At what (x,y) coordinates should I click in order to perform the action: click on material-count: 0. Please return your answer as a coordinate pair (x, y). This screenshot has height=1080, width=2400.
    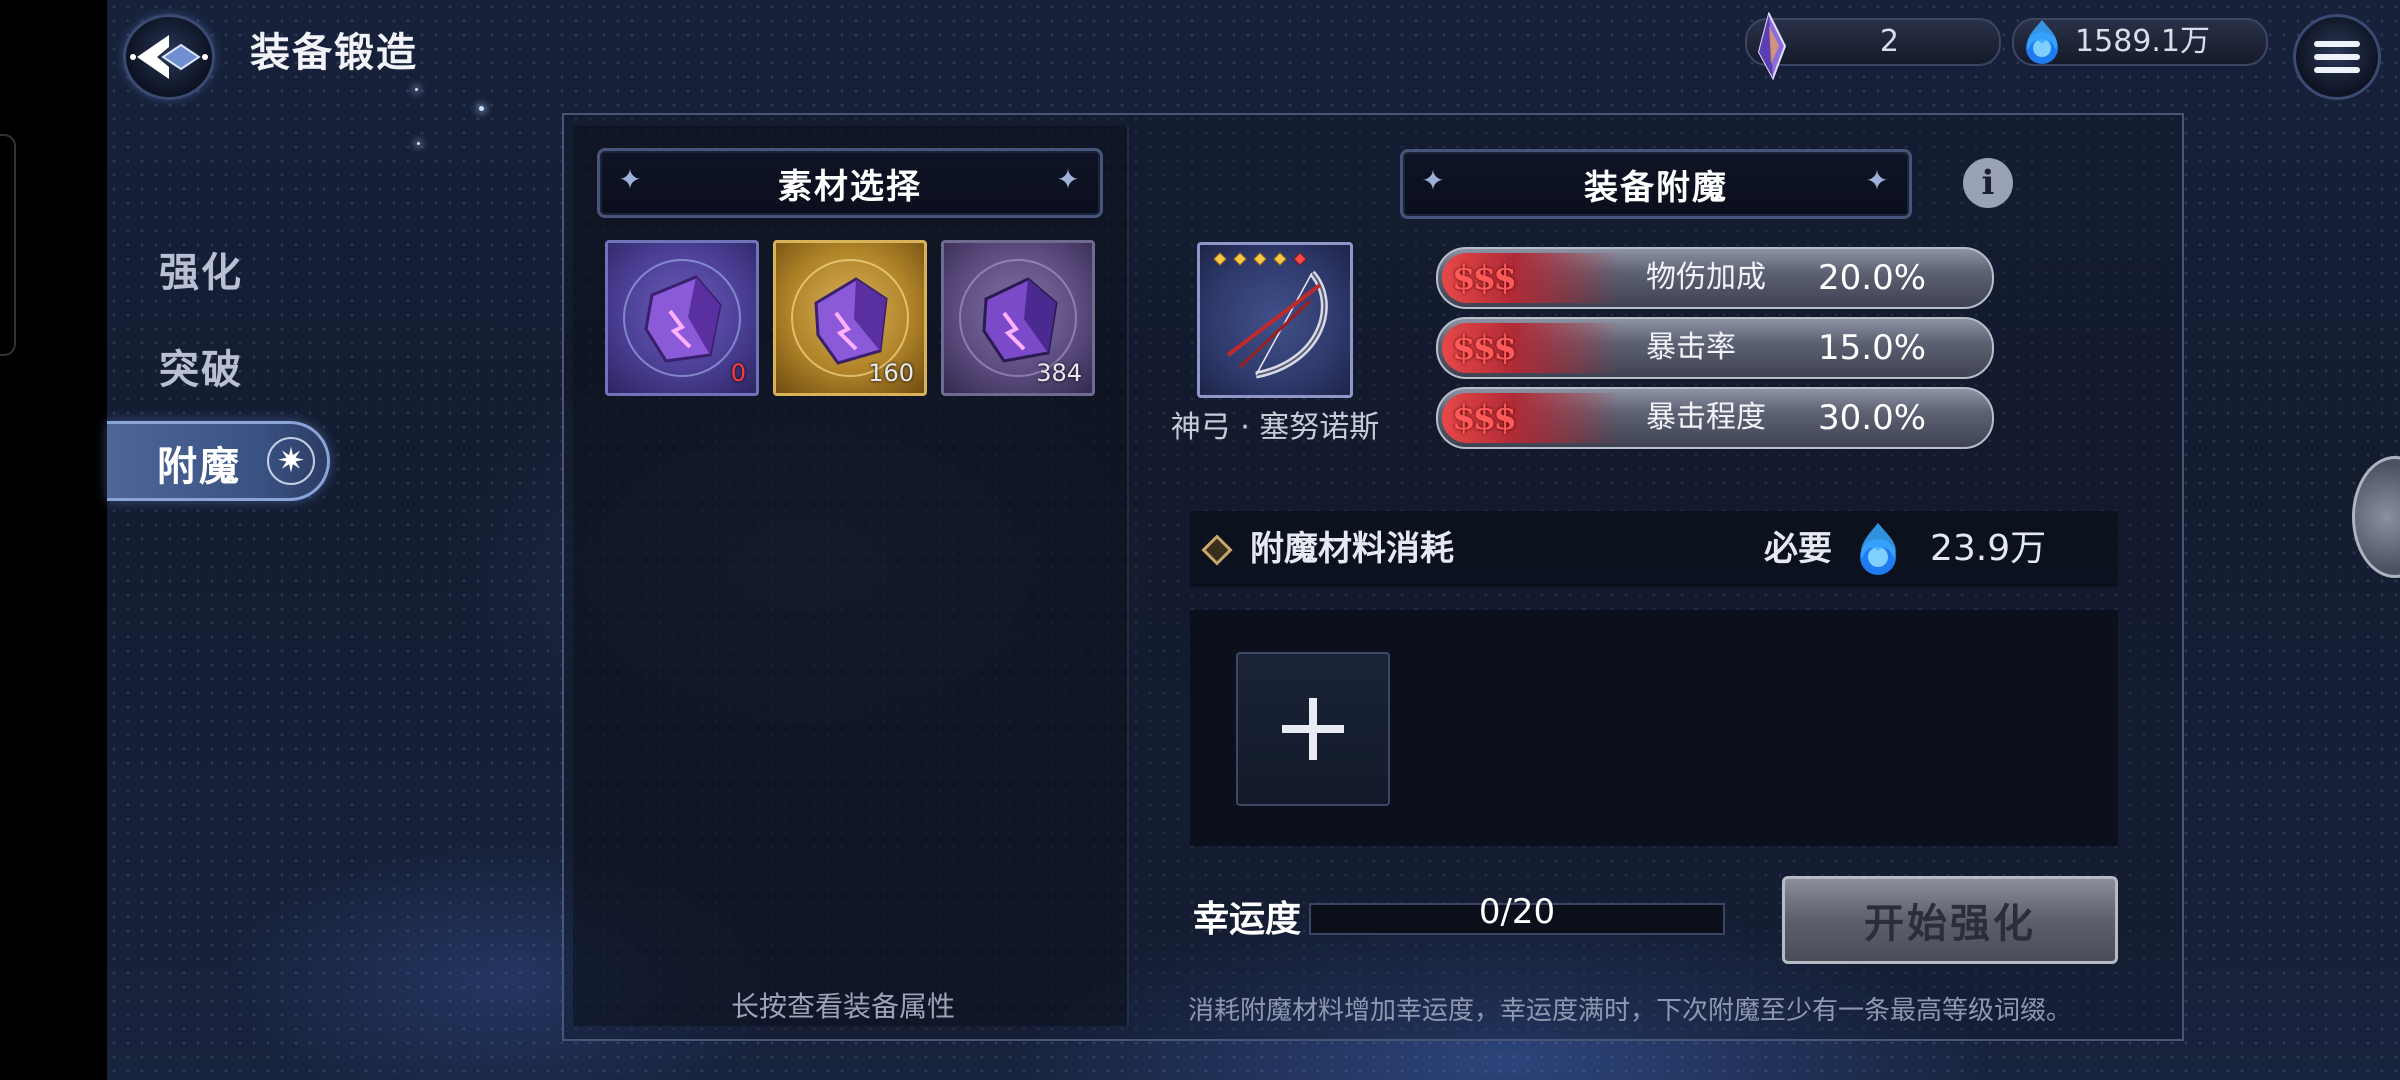
    Looking at the image, I should click on (738, 373).